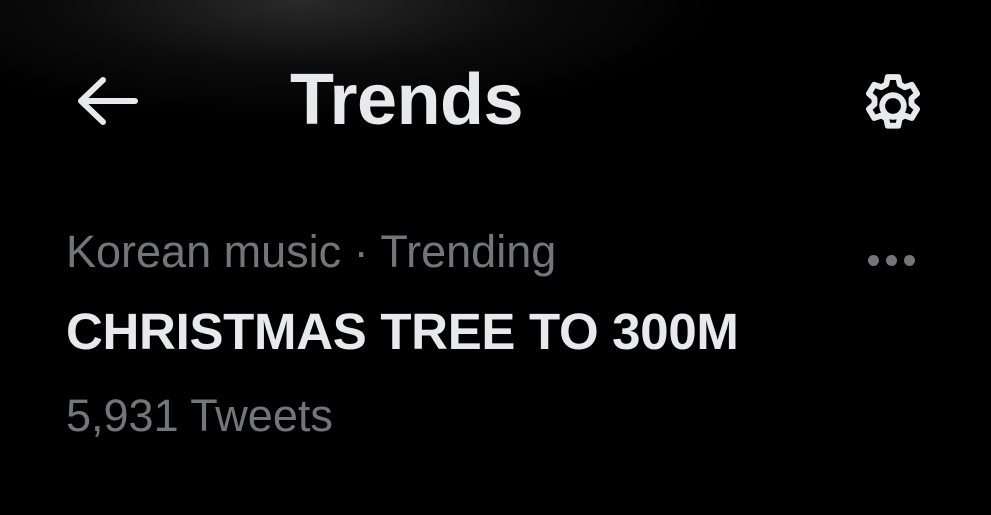 This screenshot has height=515, width=991. I want to click on gear-icon, so click(893, 101).